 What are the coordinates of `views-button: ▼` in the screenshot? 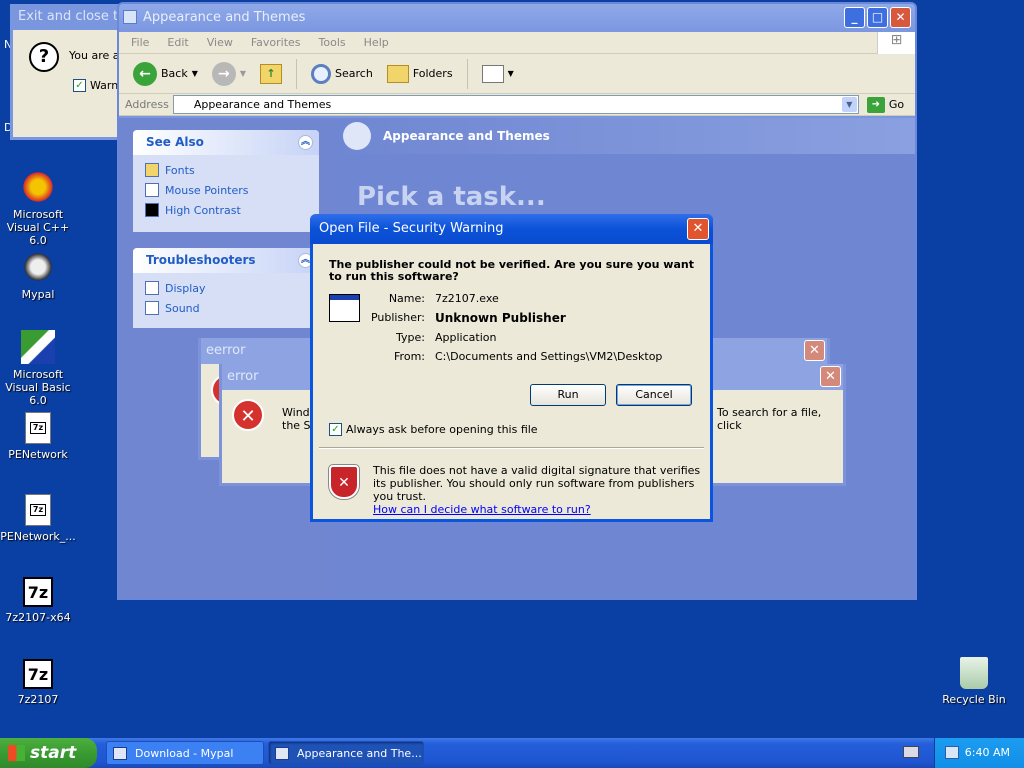 It's located at (498, 74).